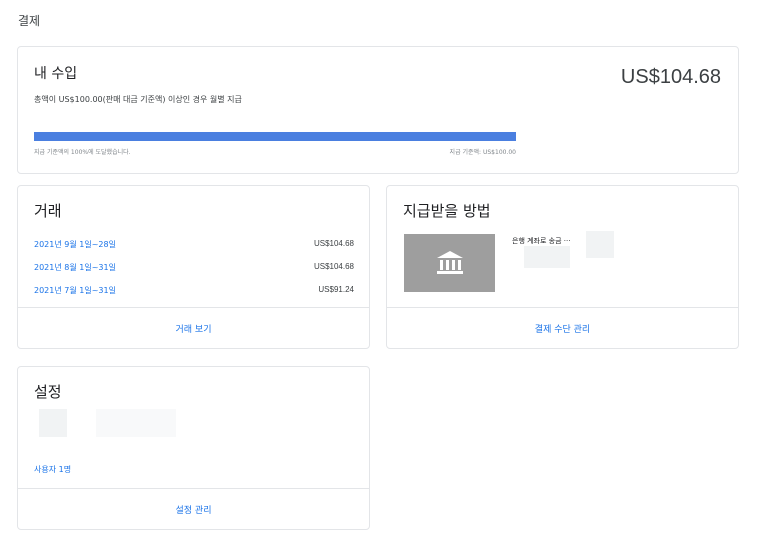 The height and width of the screenshot is (545, 773). I want to click on earnings-heading: 내 수입, so click(56, 74).